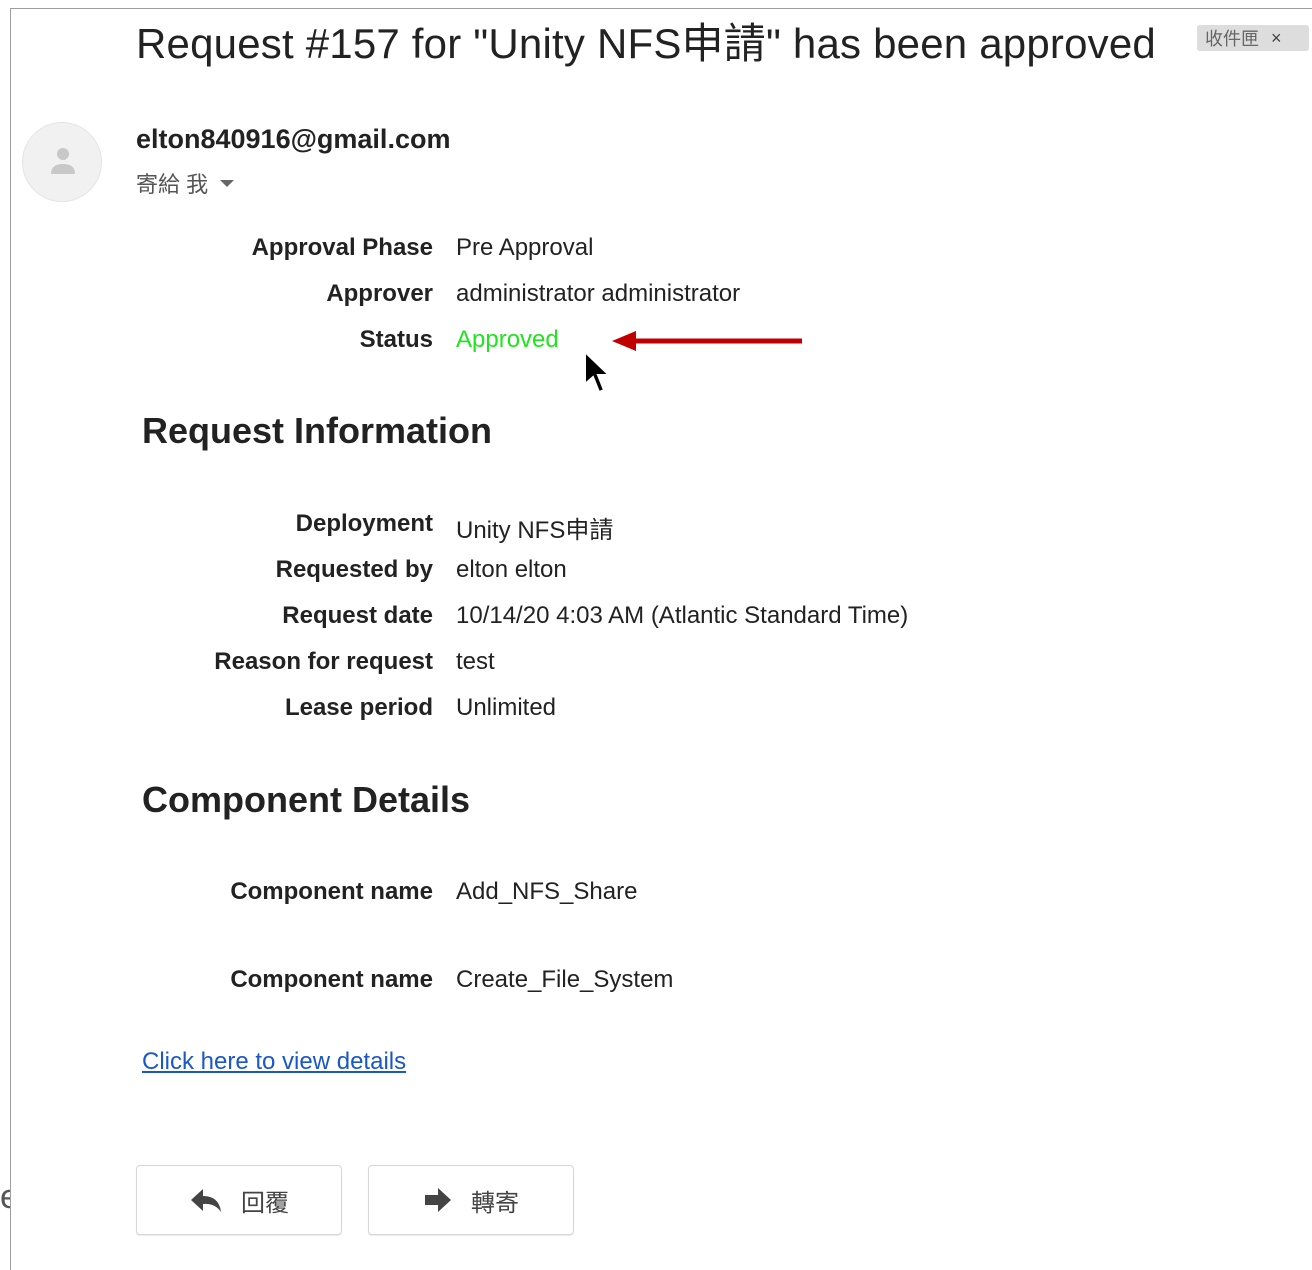  Describe the element at coordinates (475, 661) in the screenshot. I see `field-value: test` at that location.